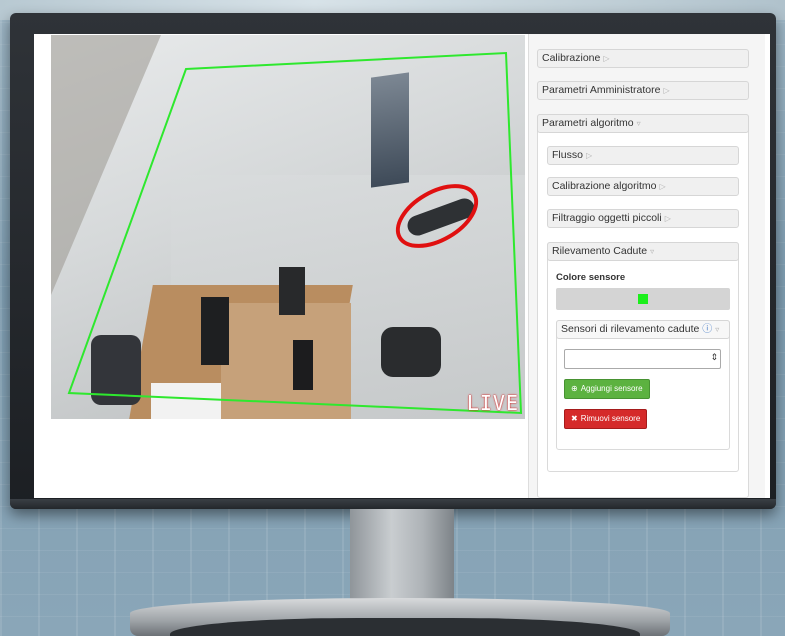 The image size is (785, 636). Describe the element at coordinates (610, 418) in the screenshot. I see `button-label: Rimuovi sensore` at that location.